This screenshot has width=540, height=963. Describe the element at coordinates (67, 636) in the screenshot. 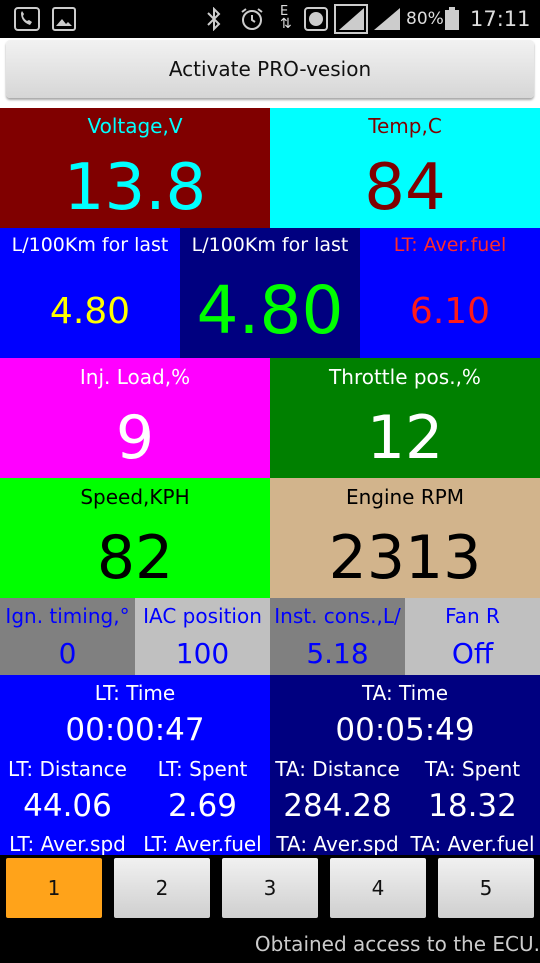

I see `ign-timing-tile: Ign. timing,° 0` at that location.